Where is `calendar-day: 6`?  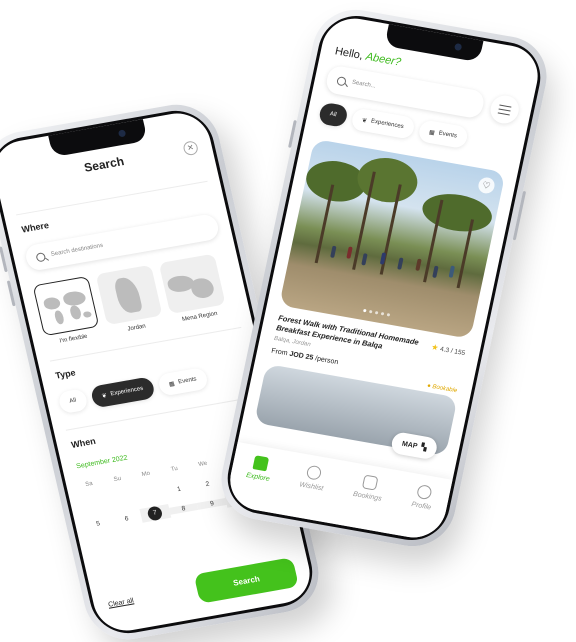 calendar-day: 6 is located at coordinates (127, 519).